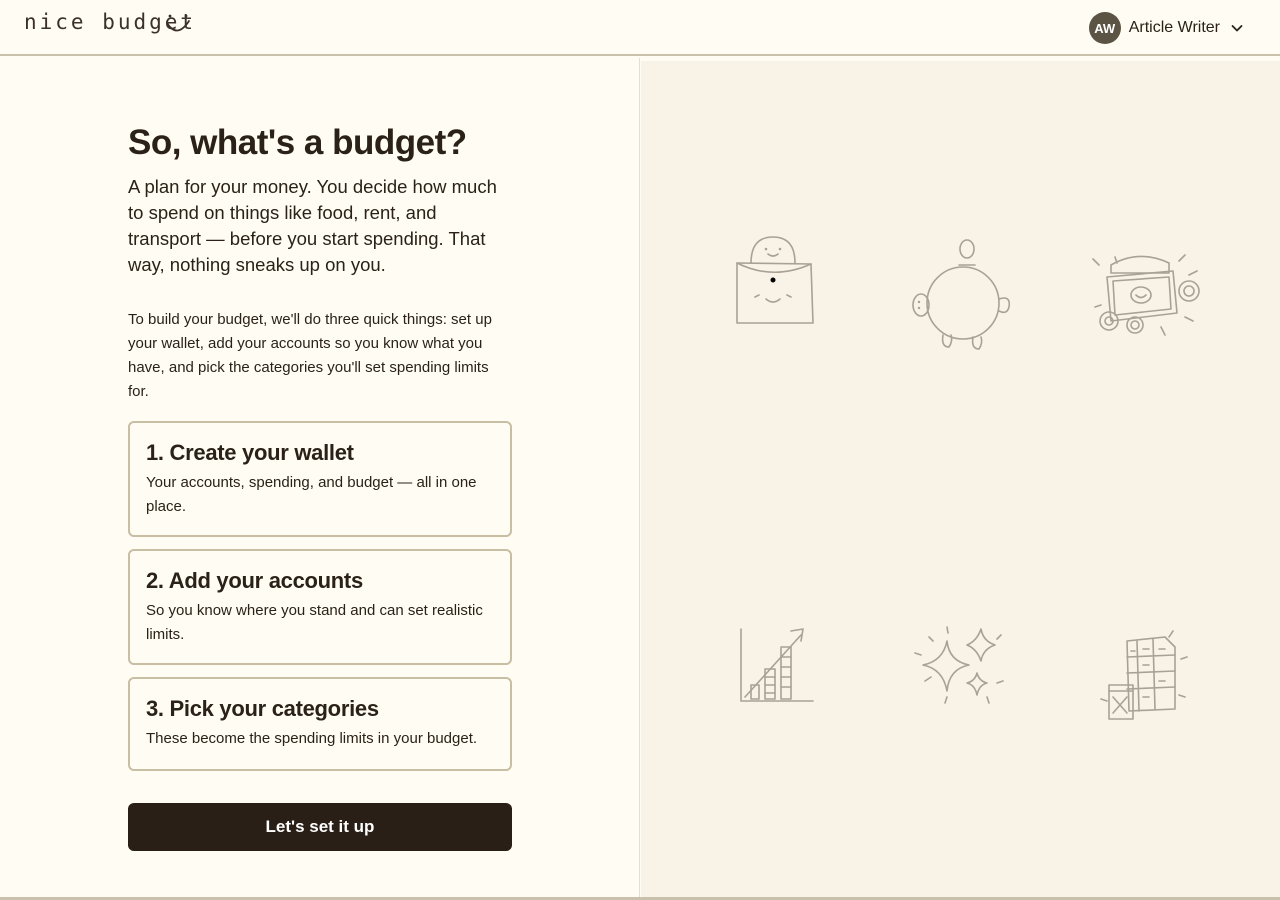 The image size is (1280, 900). Describe the element at coordinates (775, 280) in the screenshot. I see `wallet-icon` at that location.